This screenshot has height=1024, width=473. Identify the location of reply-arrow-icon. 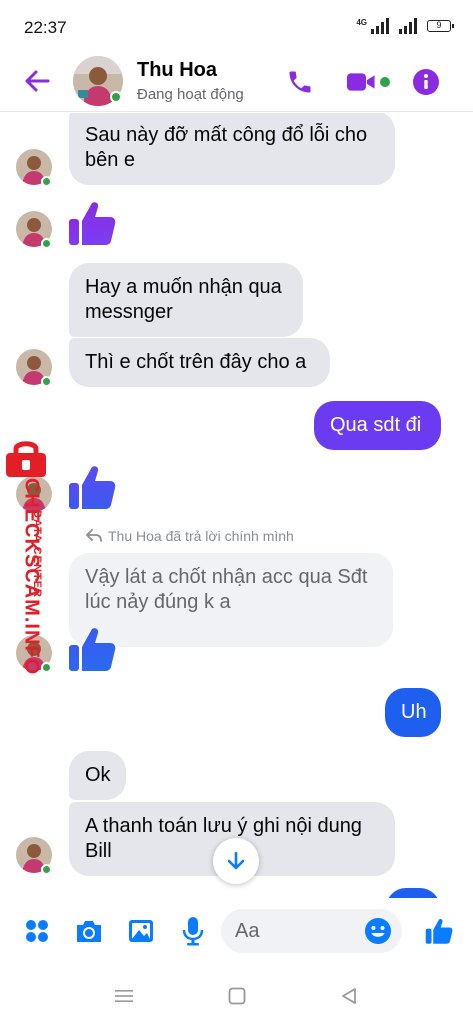
(94, 535).